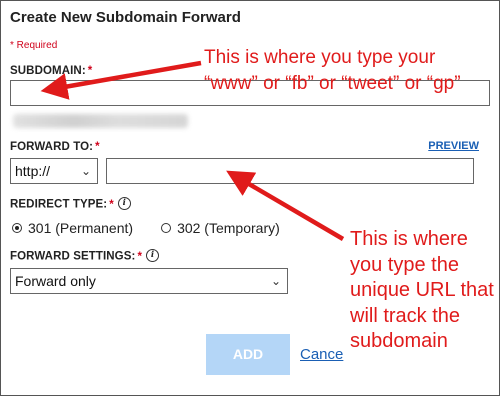  Describe the element at coordinates (52, 147) in the screenshot. I see `forward-to-label: FORWARD TO:` at that location.